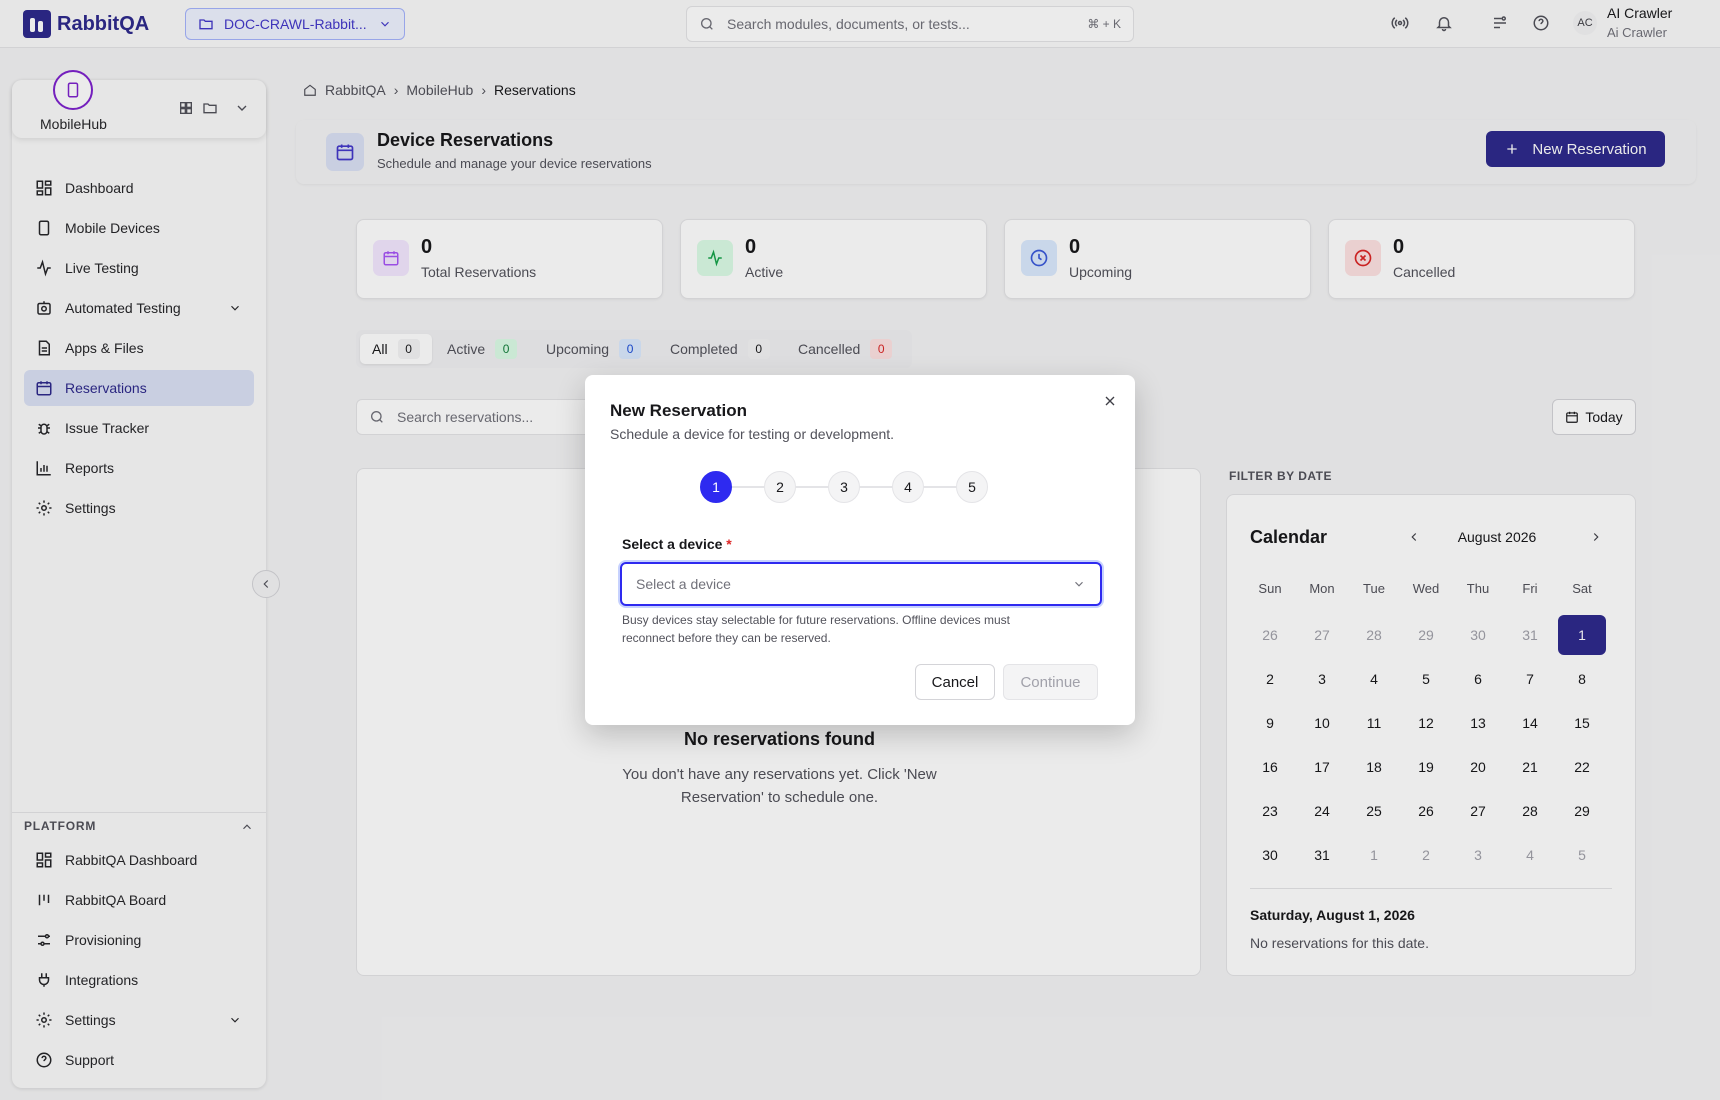  Describe the element at coordinates (908, 487) in the screenshot. I see `step-indicator: 4` at that location.